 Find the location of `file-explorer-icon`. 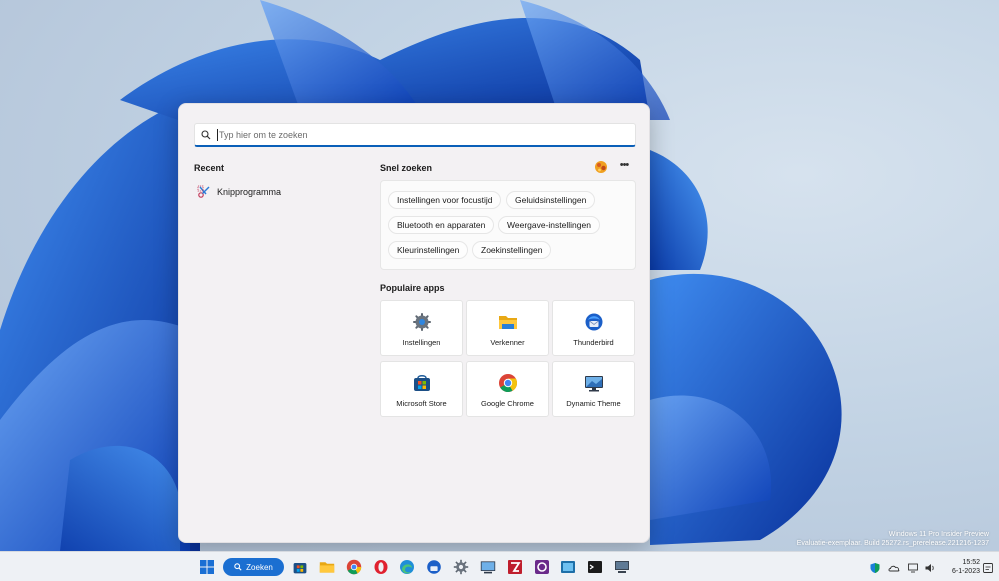

file-explorer-icon is located at coordinates (508, 322).